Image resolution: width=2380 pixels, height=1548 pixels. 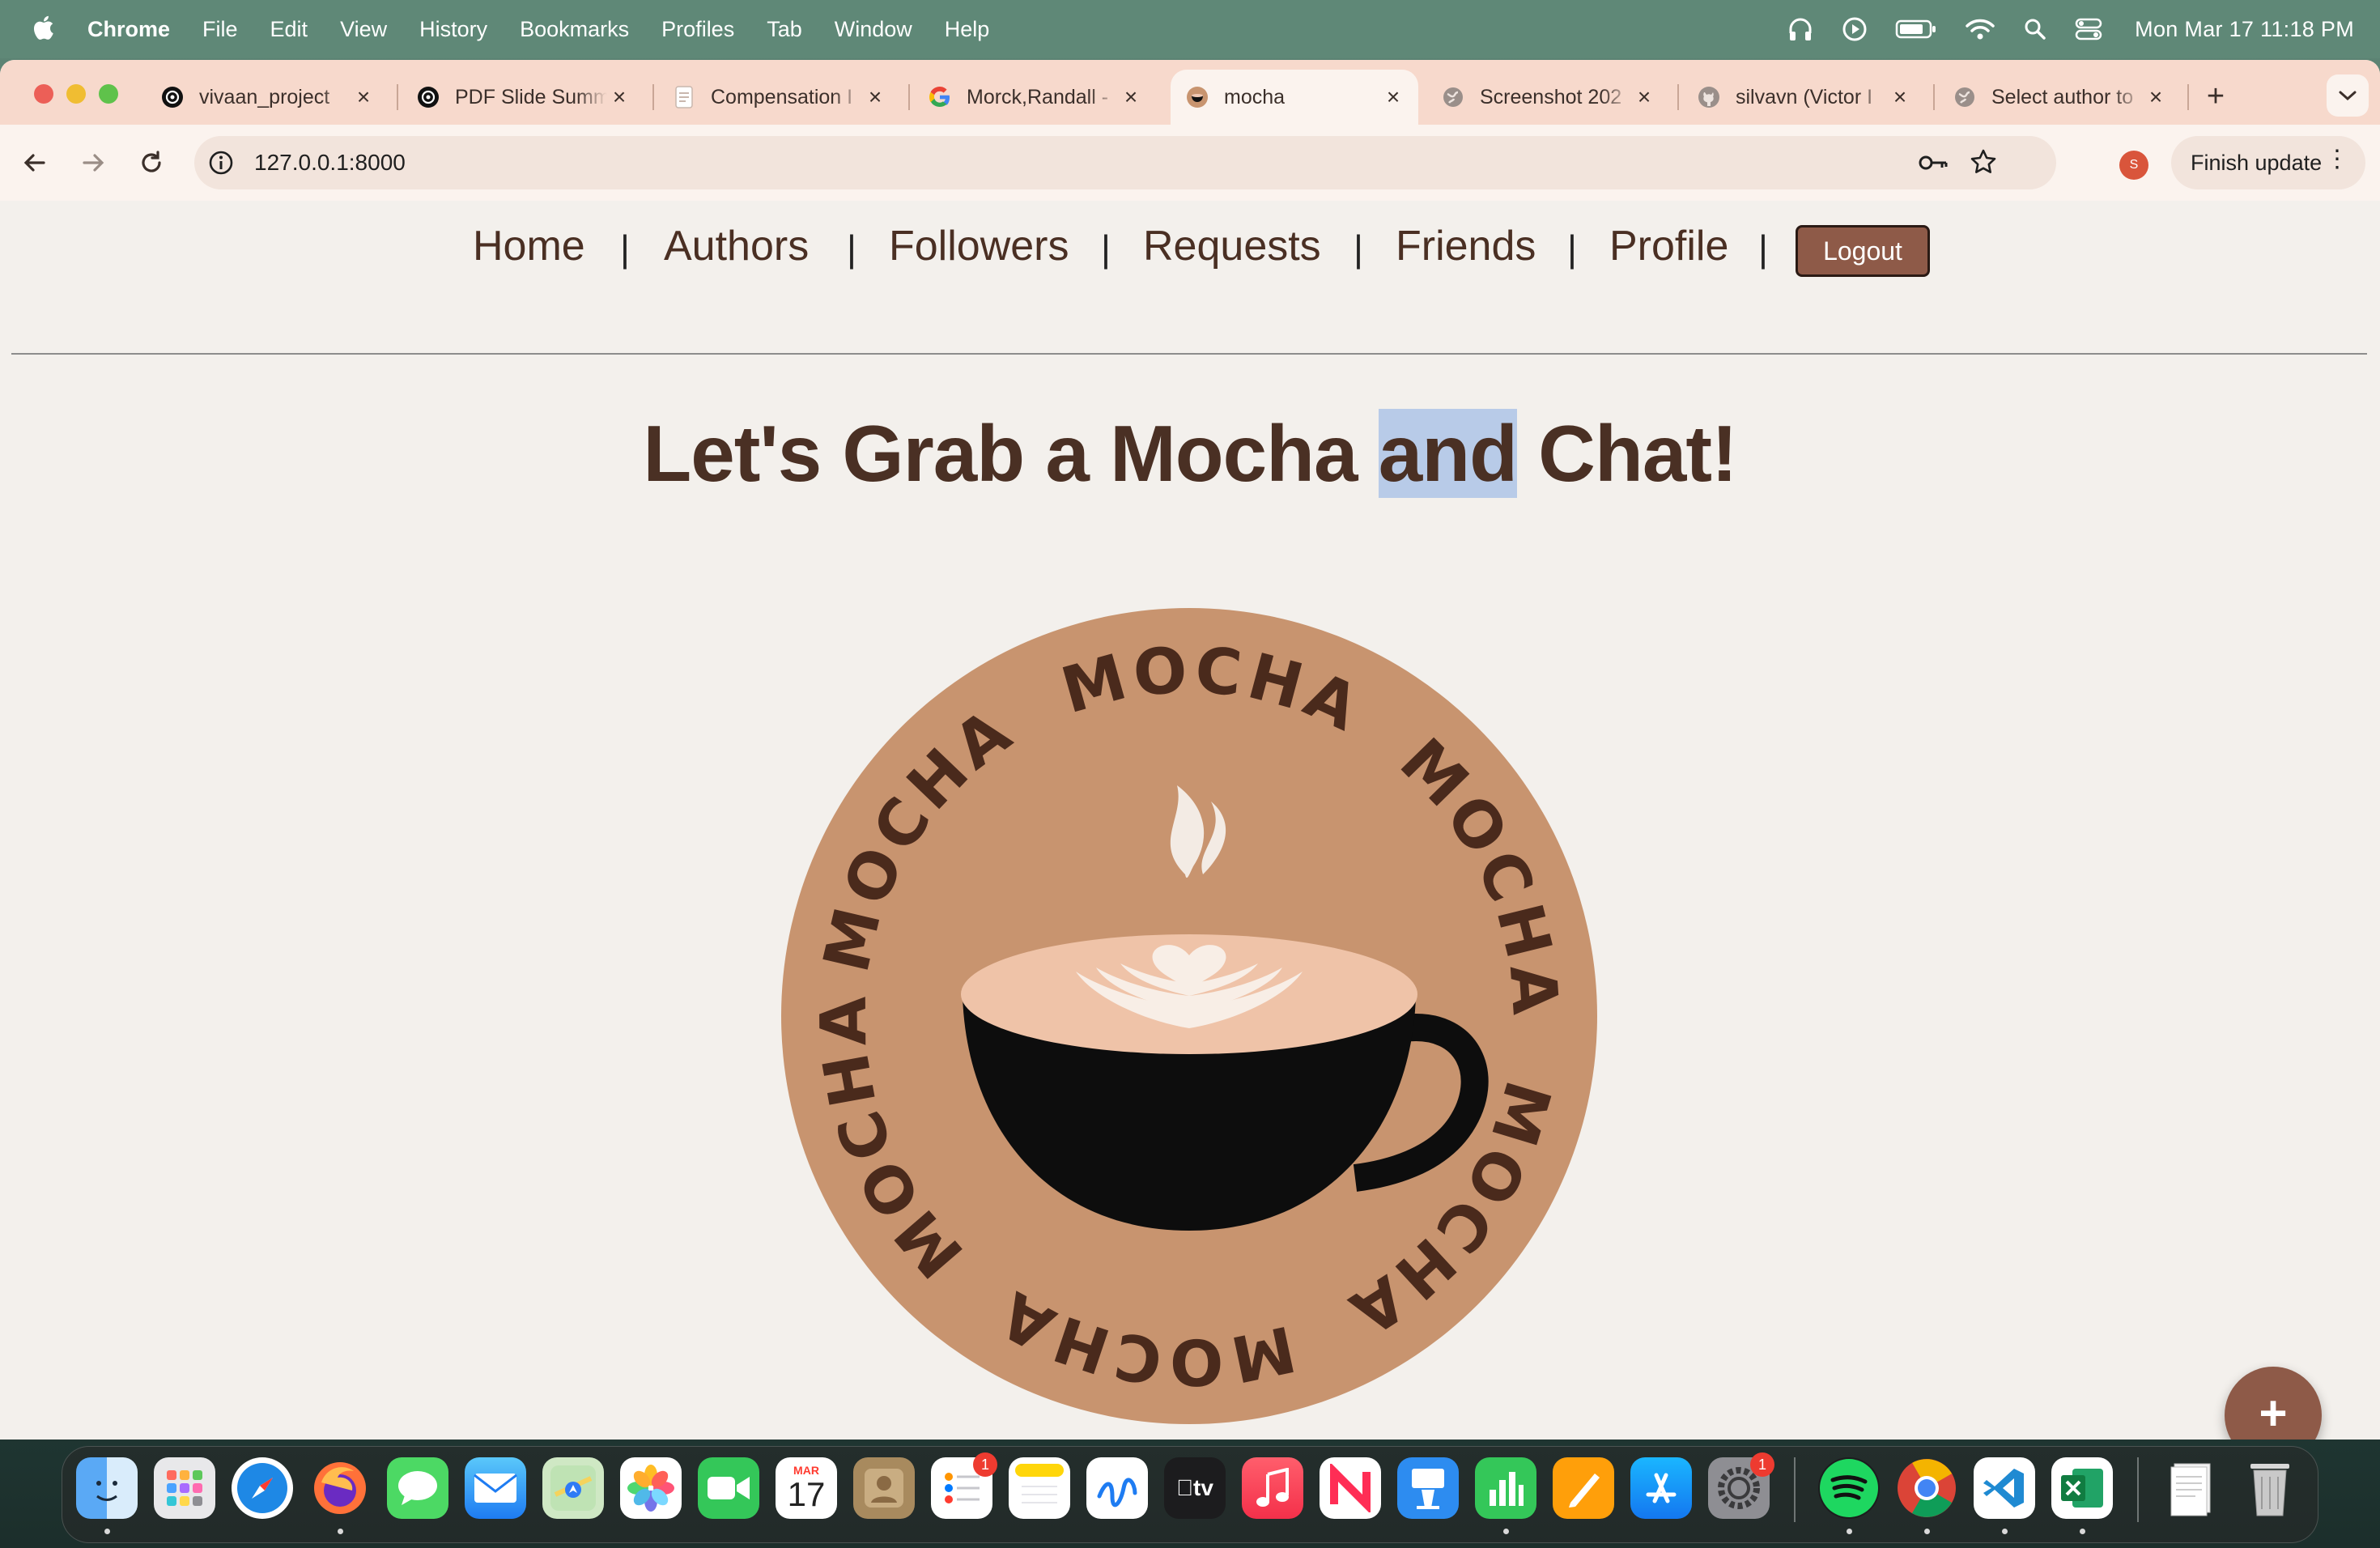 I want to click on dock-news, so click(x=1350, y=1488).